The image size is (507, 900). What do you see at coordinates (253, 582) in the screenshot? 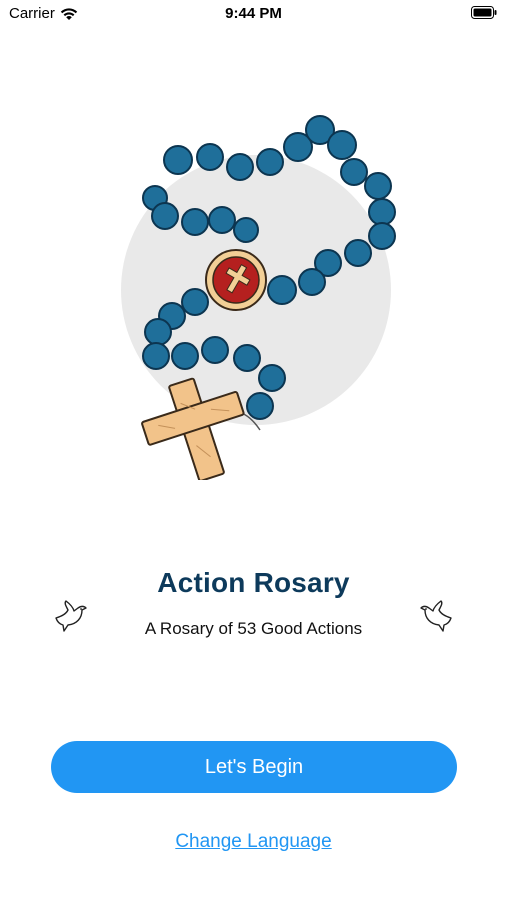
I see `app-title: Action Rosary` at bounding box center [253, 582].